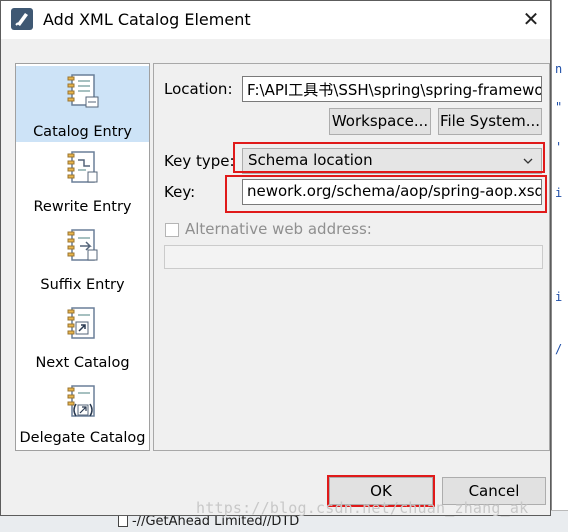 The image size is (568, 532). What do you see at coordinates (362, 508) in the screenshot?
I see `watermark: https://blog.csdn.net/chuan_zhang_ak` at bounding box center [362, 508].